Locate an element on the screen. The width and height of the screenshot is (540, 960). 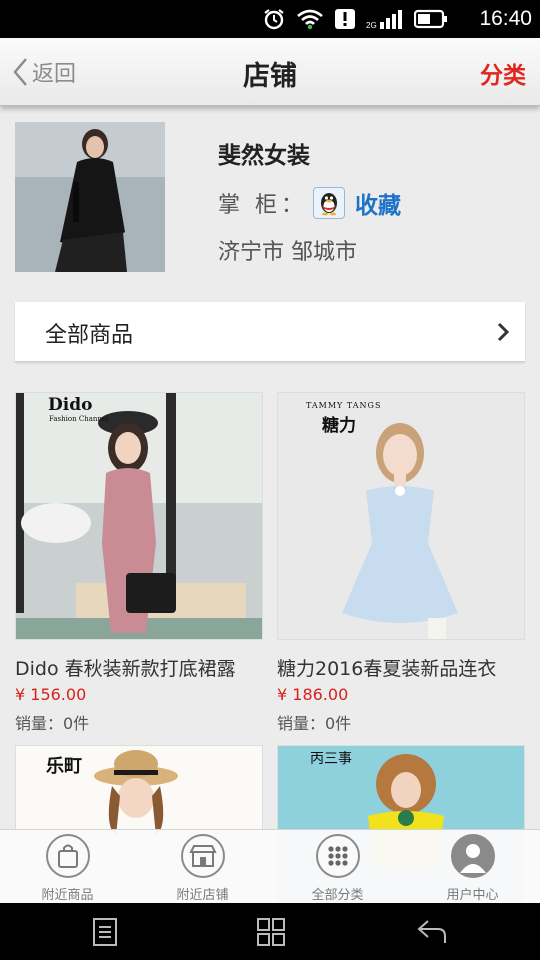
shop-avatar-image is located at coordinates (90, 197).